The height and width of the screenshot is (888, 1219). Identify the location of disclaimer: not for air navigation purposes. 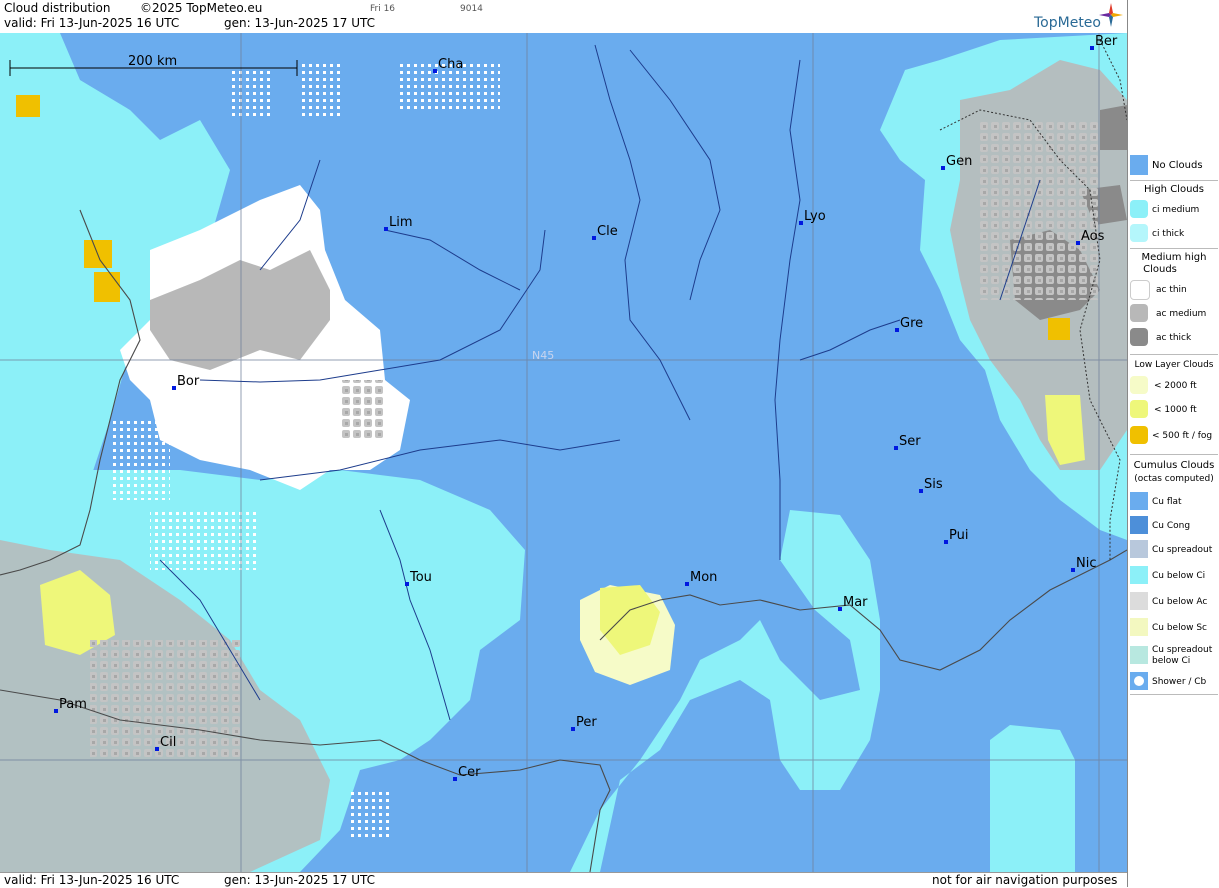
(1025, 880).